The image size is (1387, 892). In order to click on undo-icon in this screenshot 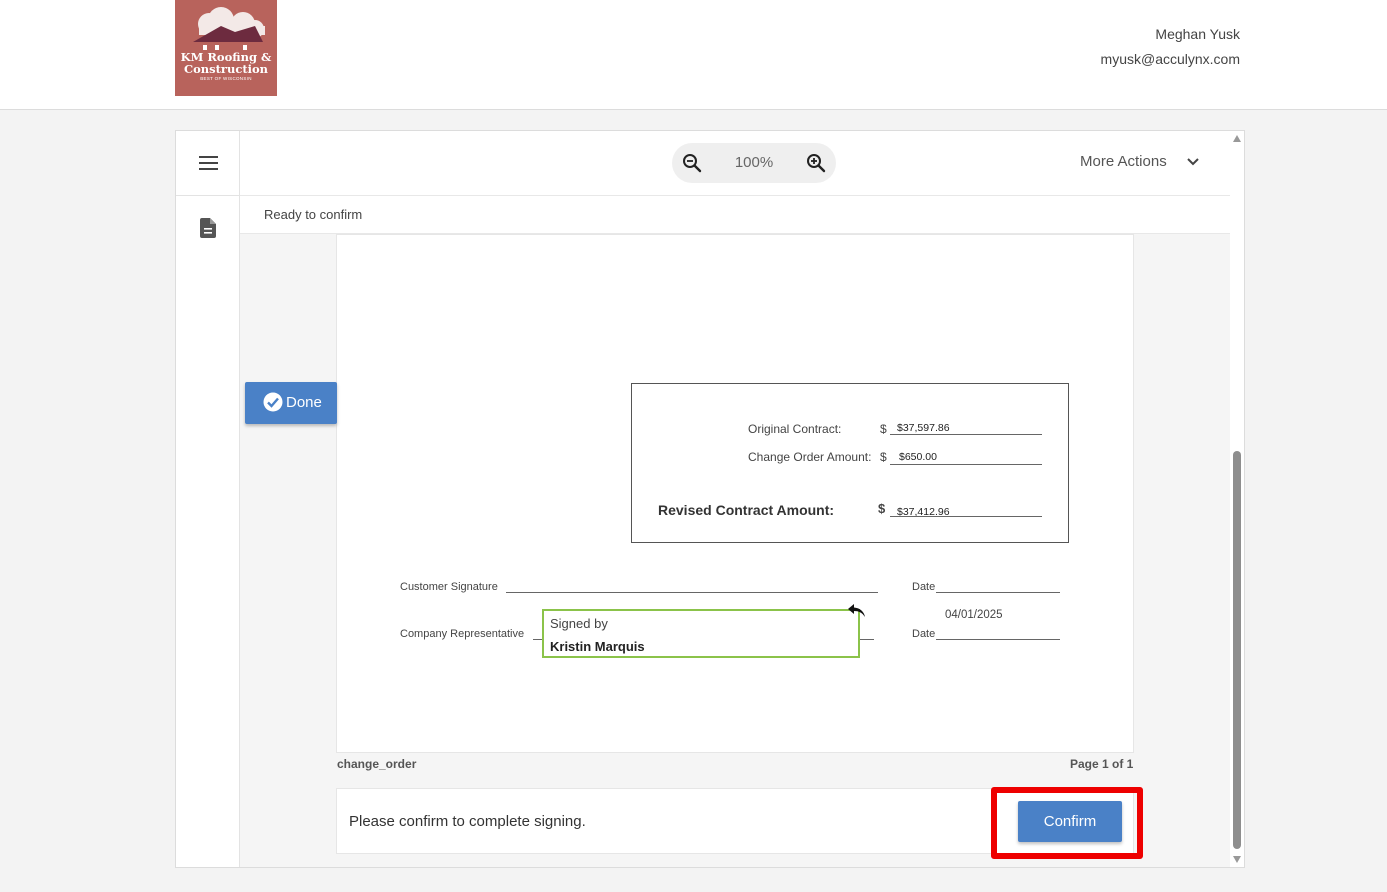, I will do `click(857, 611)`.